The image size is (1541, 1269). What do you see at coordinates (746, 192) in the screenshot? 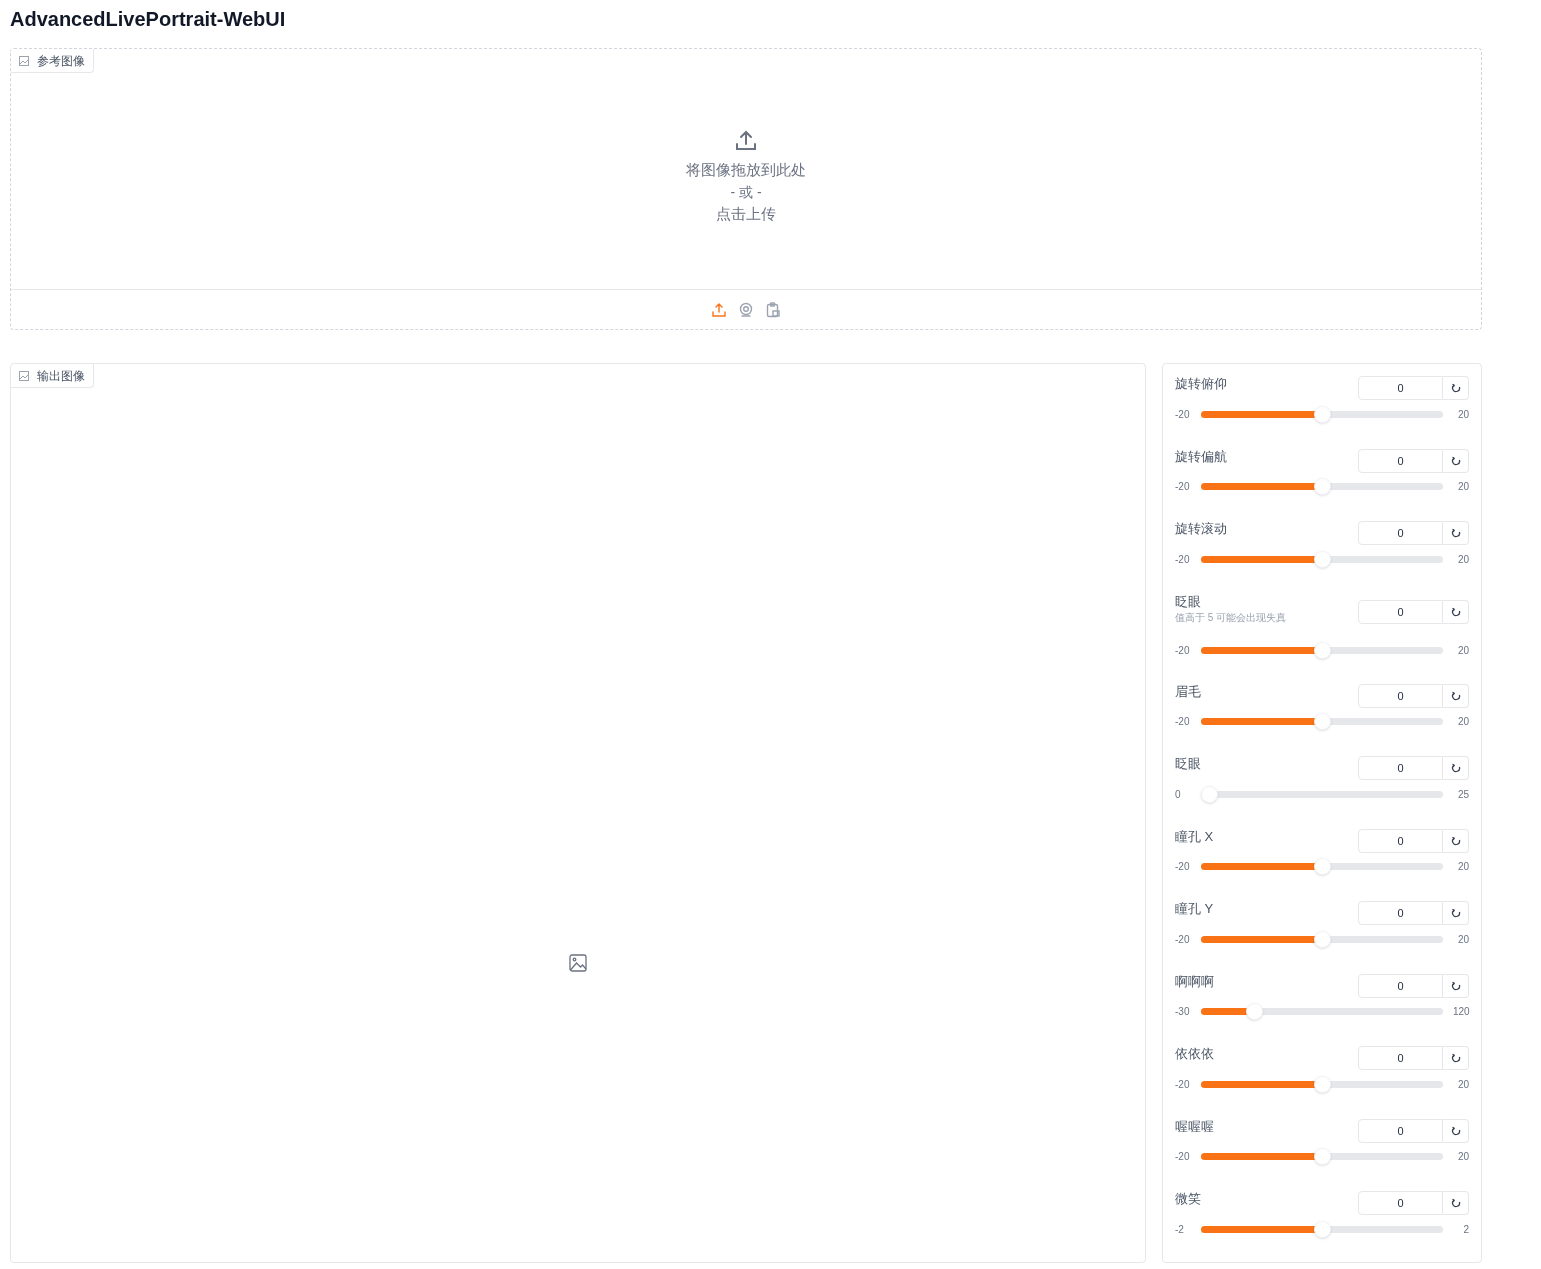
I see `or-text: - 或 -` at bounding box center [746, 192].